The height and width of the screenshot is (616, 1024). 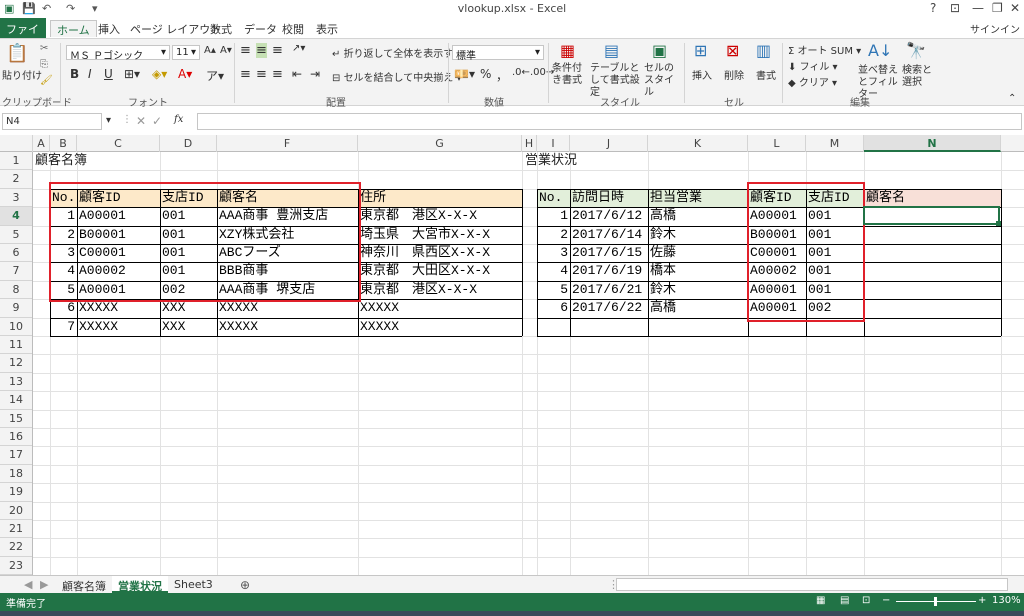 What do you see at coordinates (41, 143) in the screenshot?
I see `column-header-a: A` at bounding box center [41, 143].